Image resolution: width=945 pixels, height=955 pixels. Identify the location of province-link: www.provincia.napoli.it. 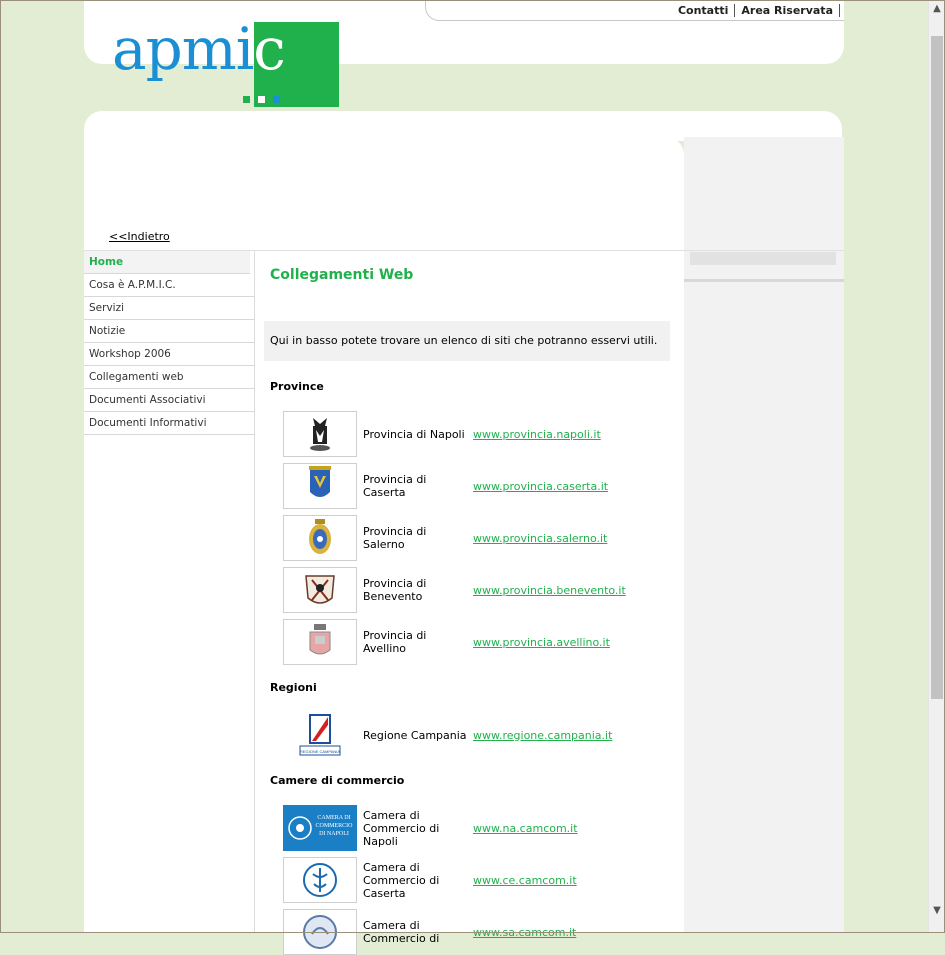
(537, 434).